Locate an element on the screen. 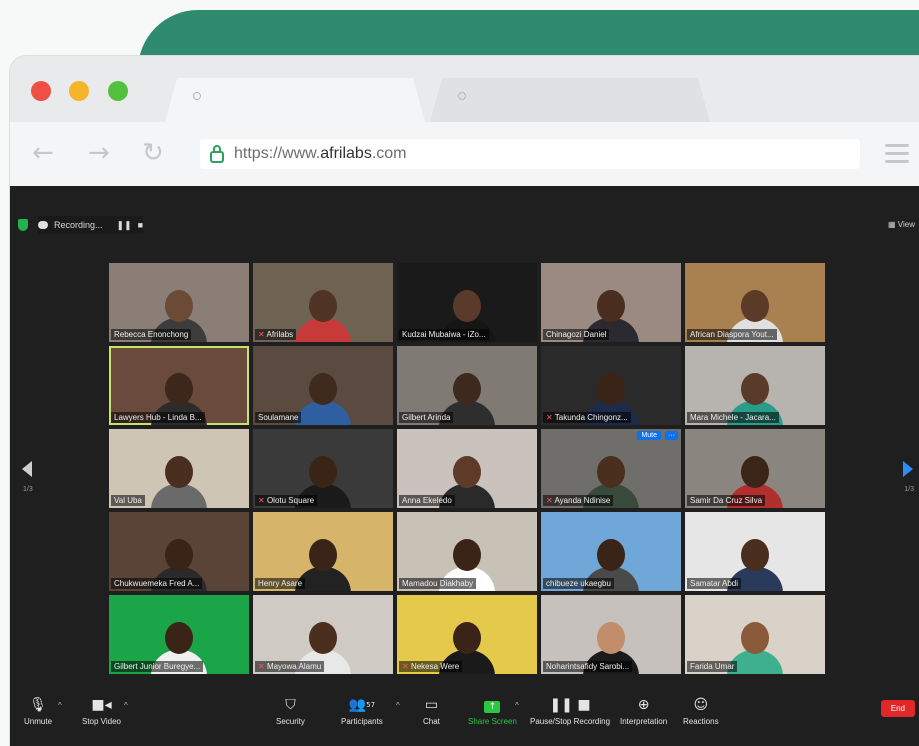 This screenshot has height=746, width=919. participant-name: Mamadou Diakhaby is located at coordinates (438, 583).